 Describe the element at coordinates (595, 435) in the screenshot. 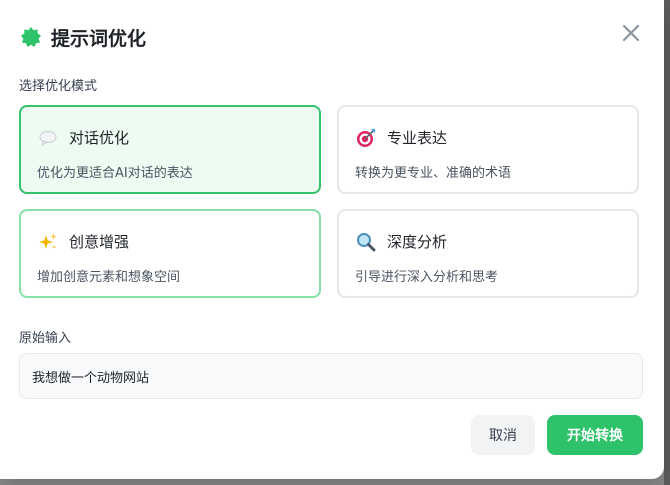

I see `start-convert-button: 开始转换` at that location.